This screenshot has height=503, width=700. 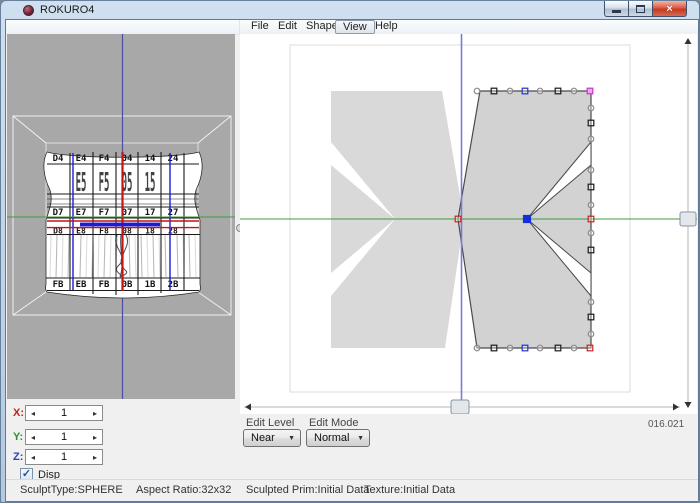 I want to click on vertical-slider-thumb, so click(x=688, y=219).